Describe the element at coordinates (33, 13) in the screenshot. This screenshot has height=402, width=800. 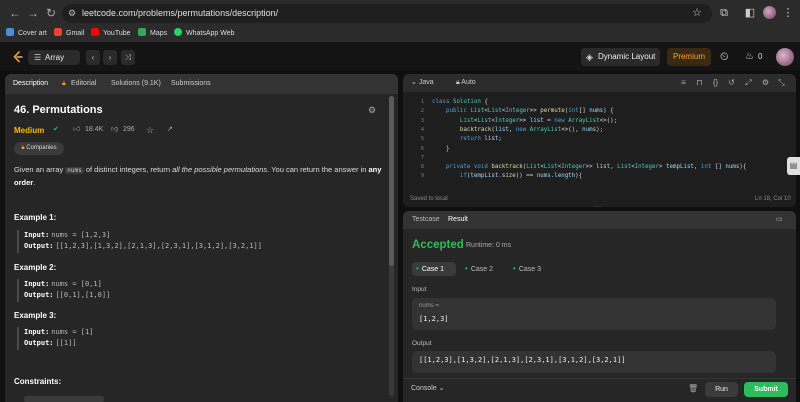
I see `forward-arrow-icon: →` at that location.